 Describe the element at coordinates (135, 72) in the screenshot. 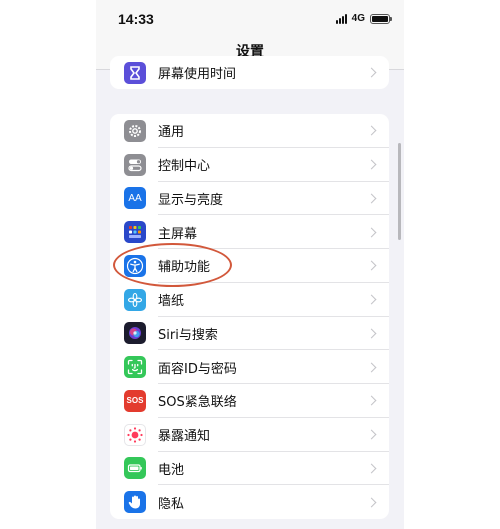

I see `hourglass-icon` at that location.